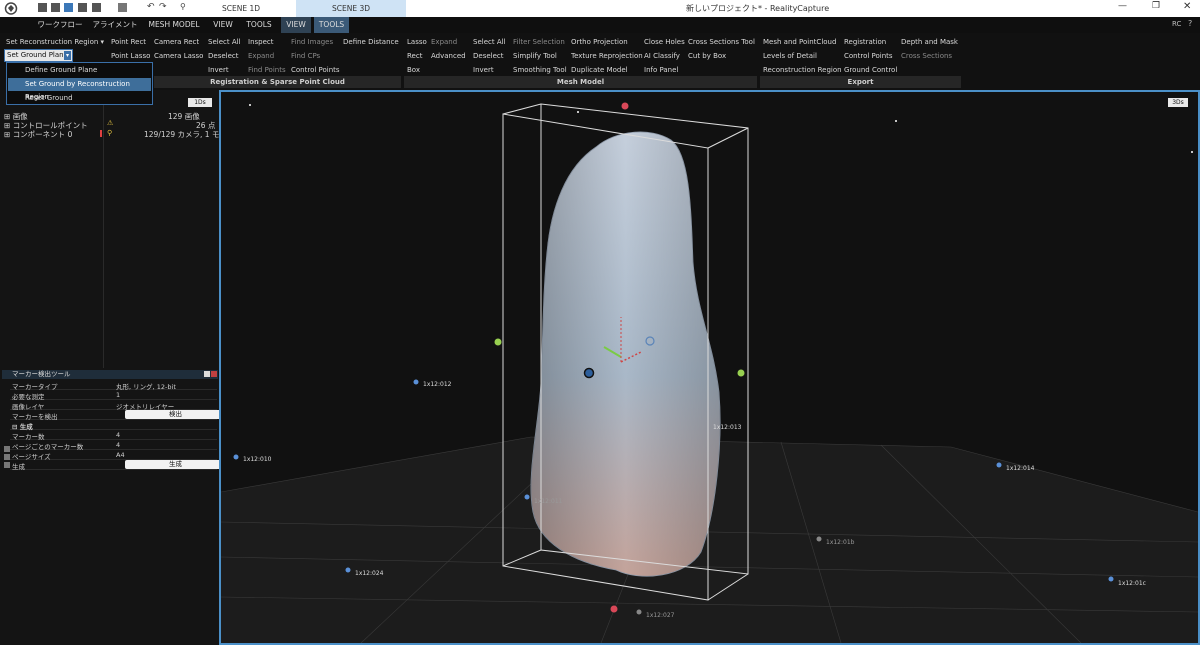  I want to click on layout-5-icon, so click(96, 7).